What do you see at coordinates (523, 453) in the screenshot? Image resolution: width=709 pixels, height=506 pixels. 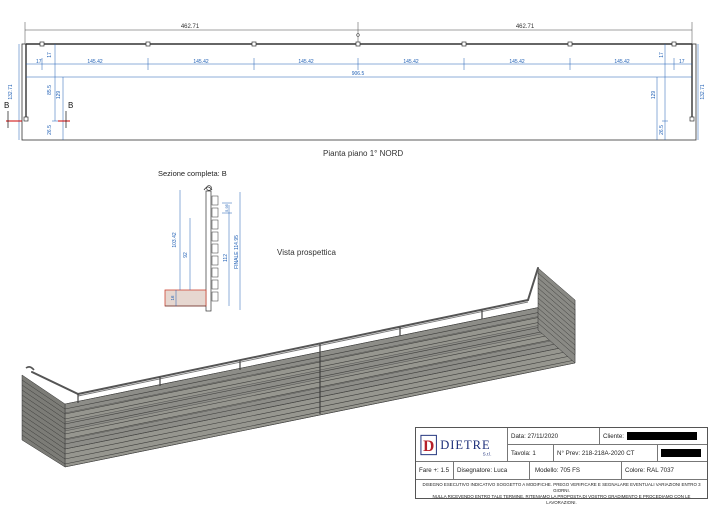 I see `table-label: Tavola: 1` at bounding box center [523, 453].